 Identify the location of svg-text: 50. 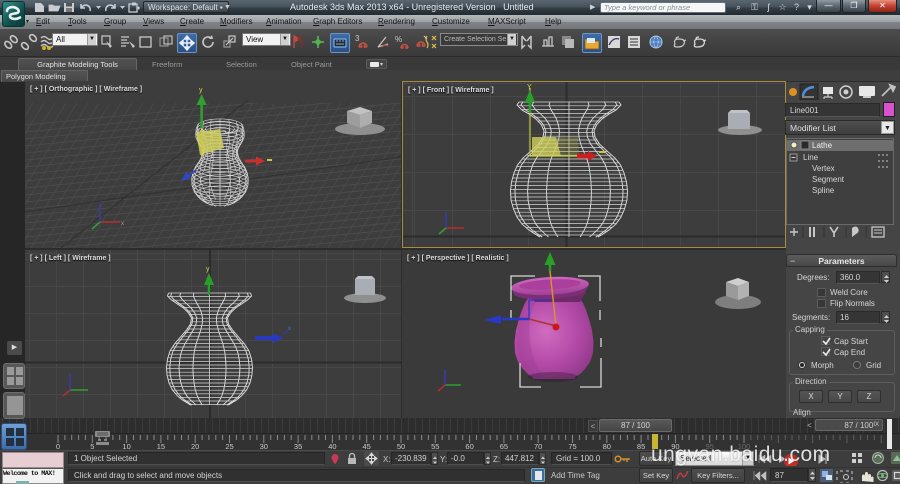
(401, 446).